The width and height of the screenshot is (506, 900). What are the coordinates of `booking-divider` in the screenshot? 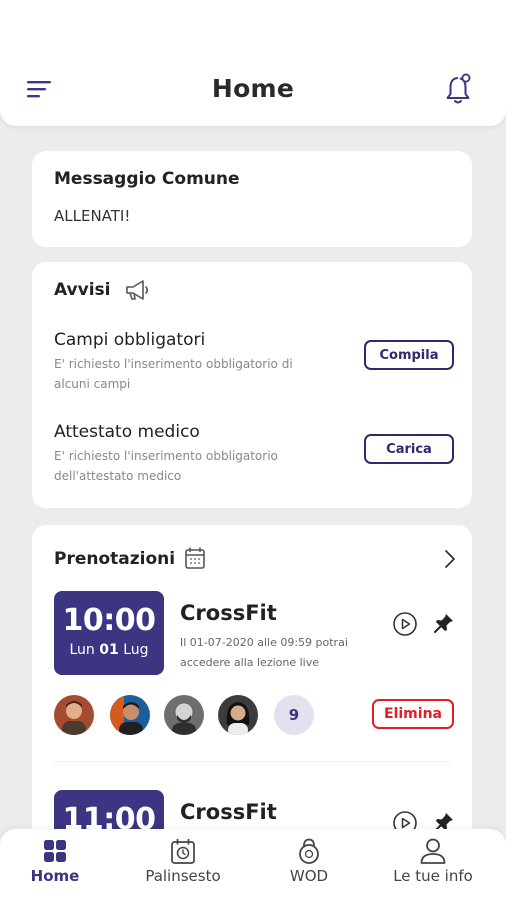 It's located at (252, 761).